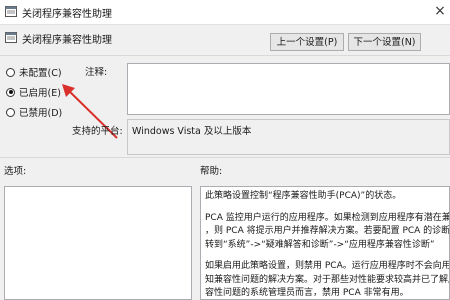 This screenshot has height=300, width=450. Describe the element at coordinates (327, 217) in the screenshot. I see `help-line: PCA 监控用户运行的应用程序。如果检测到应用程序有潜在兼容` at that location.